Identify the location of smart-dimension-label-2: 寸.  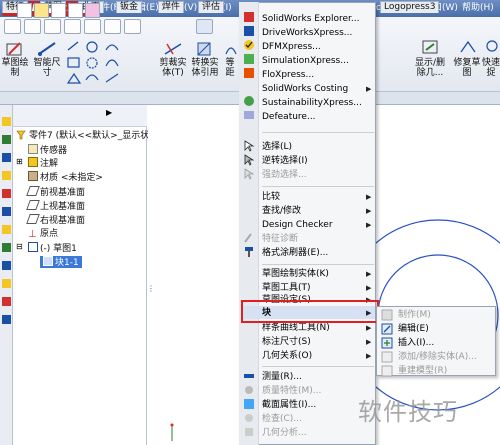
(47, 73).